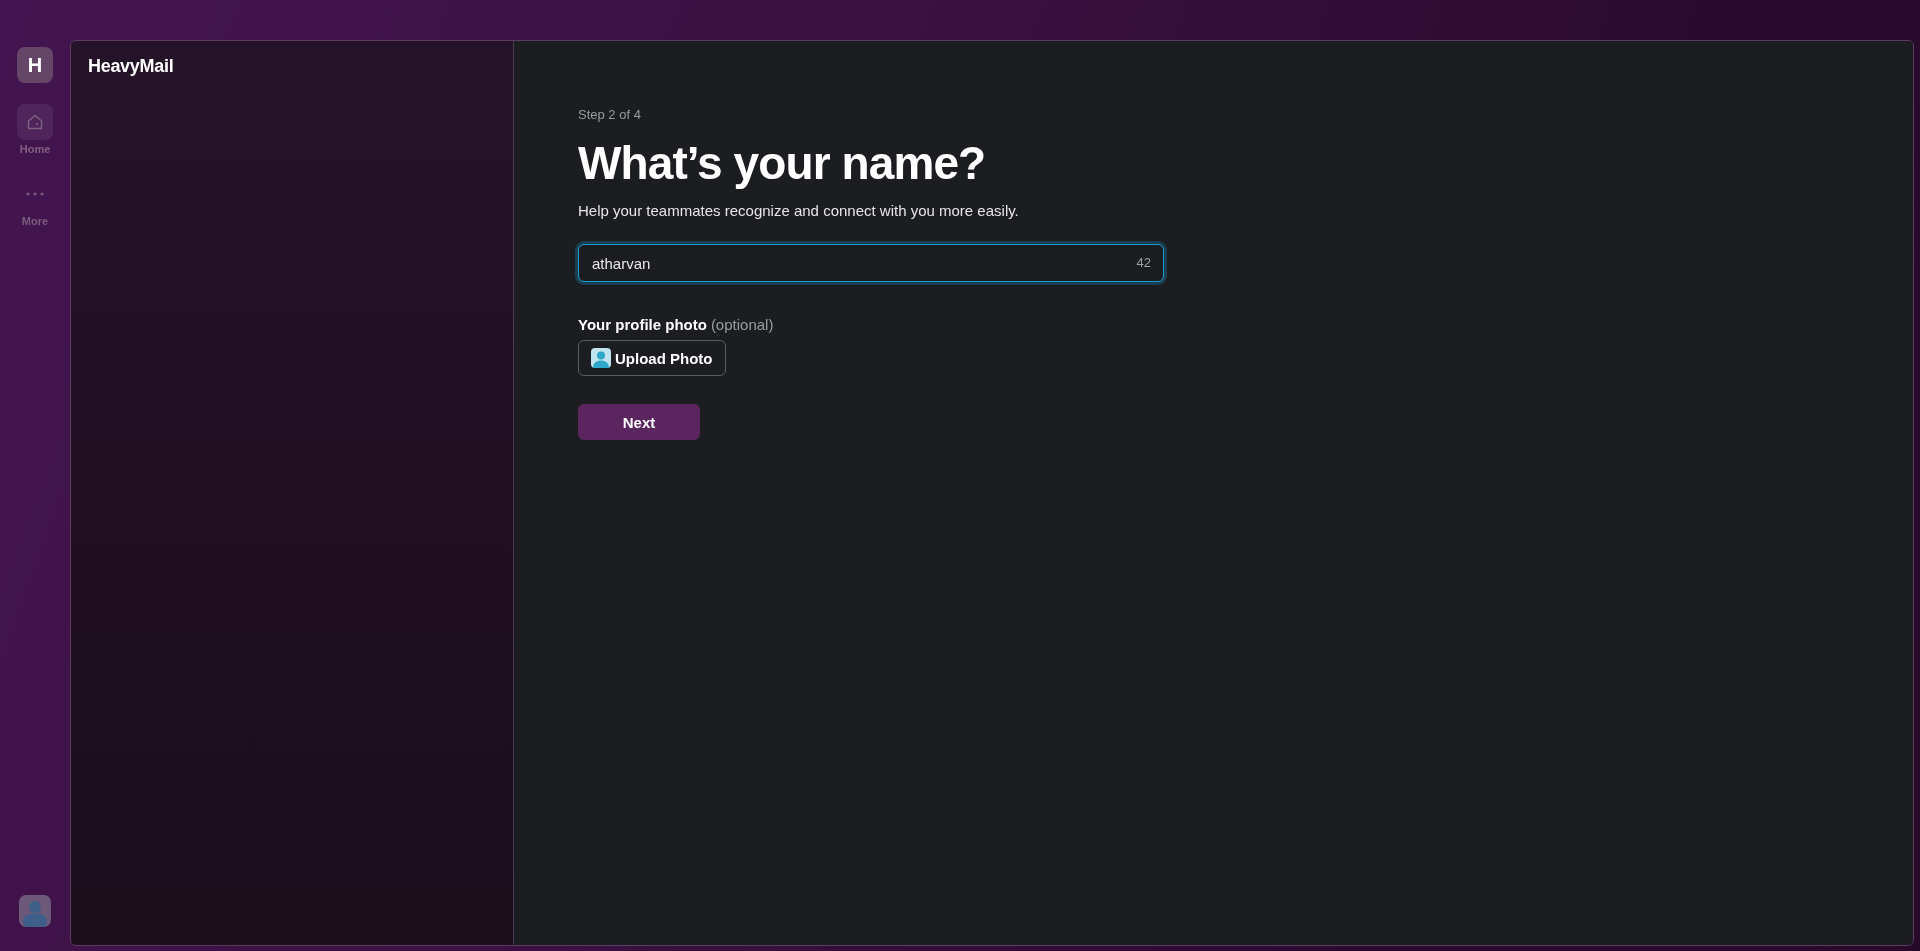  Describe the element at coordinates (639, 422) in the screenshot. I see `next-button: Next` at that location.